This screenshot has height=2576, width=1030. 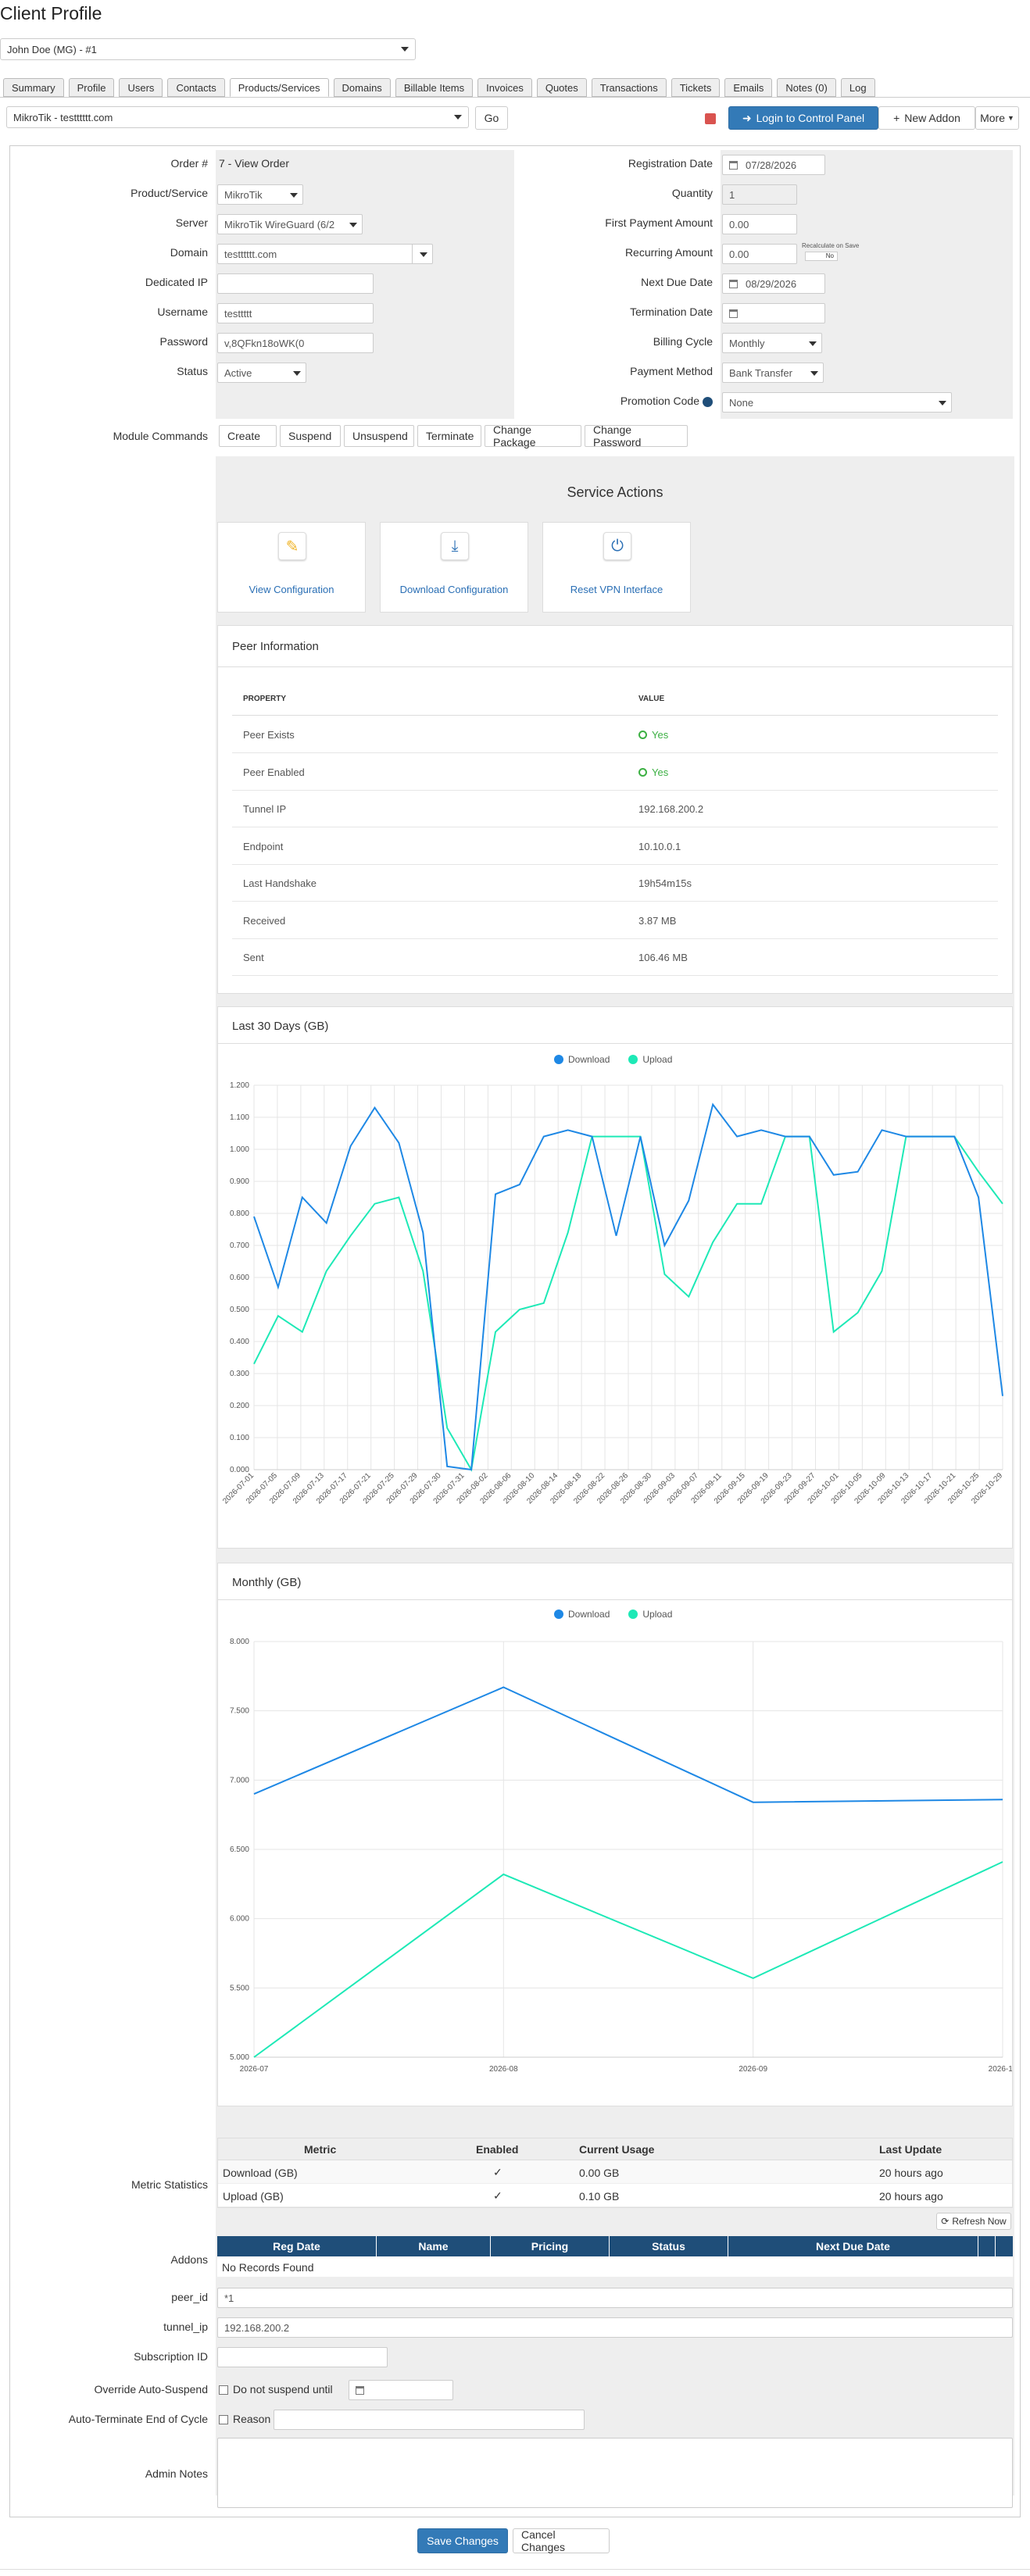 I want to click on module-create-button: Create, so click(x=248, y=436).